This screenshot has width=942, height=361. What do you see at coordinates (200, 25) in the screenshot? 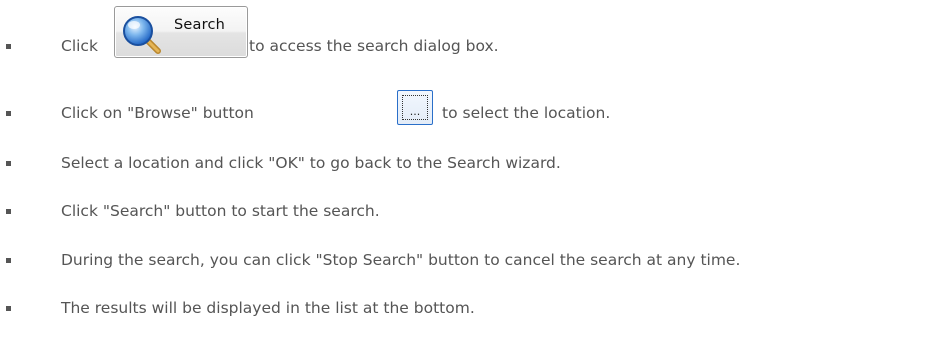
I see `search-button-label: Search` at bounding box center [200, 25].